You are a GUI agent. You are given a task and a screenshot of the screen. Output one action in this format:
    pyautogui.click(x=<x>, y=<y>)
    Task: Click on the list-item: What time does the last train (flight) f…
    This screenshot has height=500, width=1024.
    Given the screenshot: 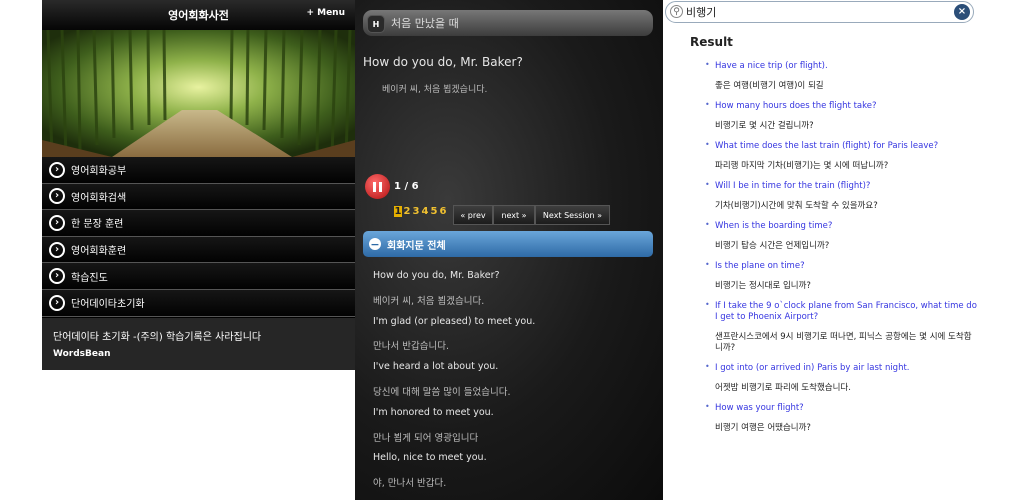 What is the action you would take?
    pyautogui.click(x=840, y=156)
    